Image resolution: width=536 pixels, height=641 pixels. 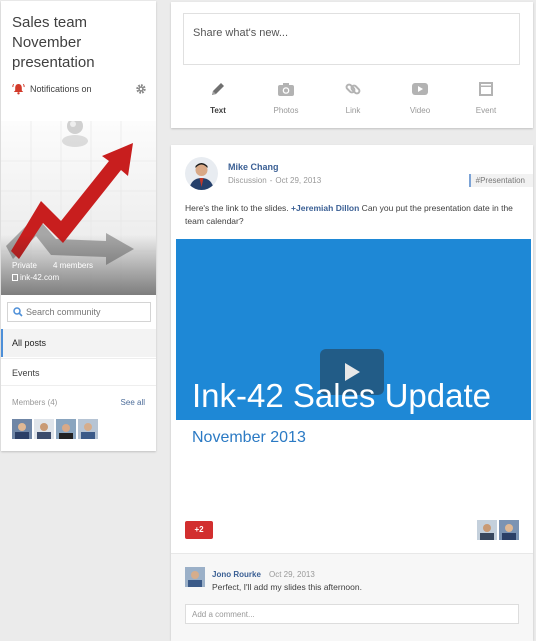 I want to click on share-option-label: Video, so click(x=420, y=110).